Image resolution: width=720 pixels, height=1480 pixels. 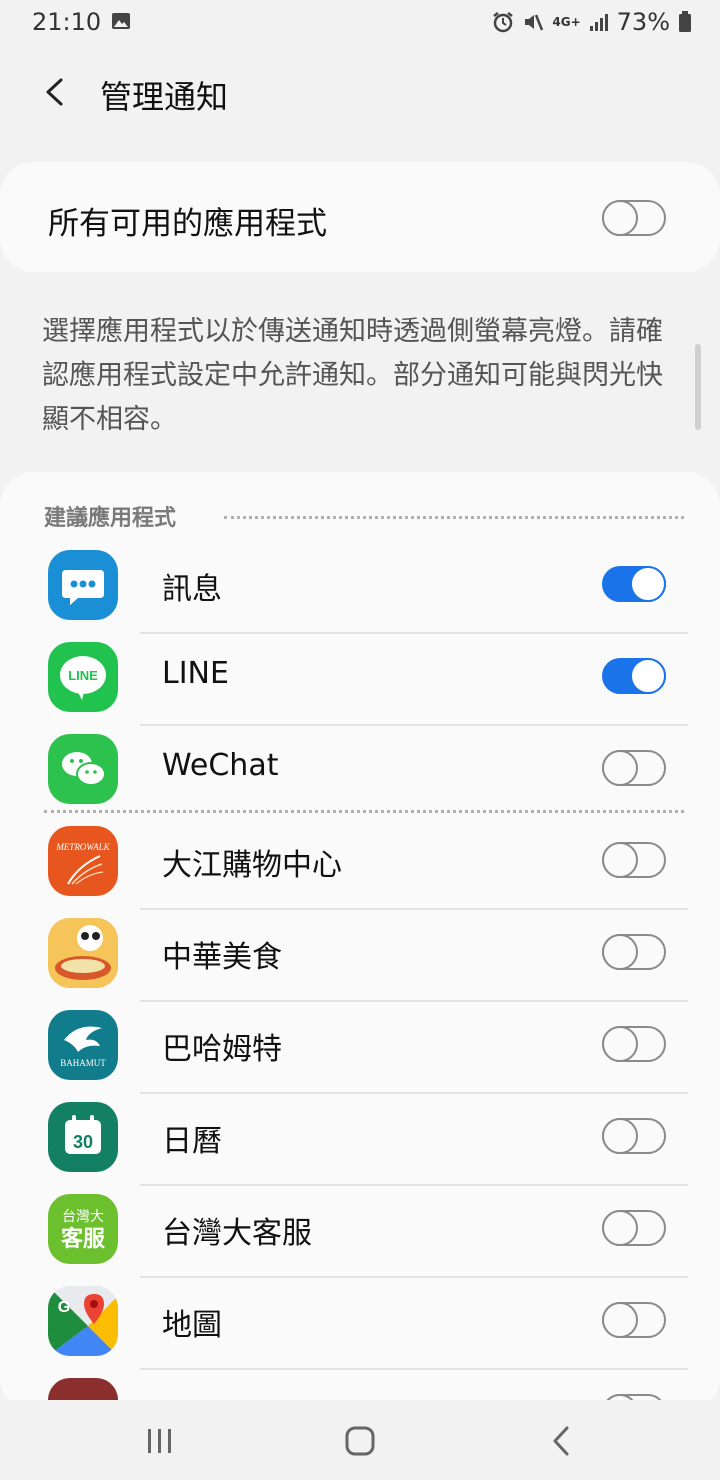 What do you see at coordinates (83, 1045) in the screenshot?
I see `bahamut-icon: BAHAMUT` at bounding box center [83, 1045].